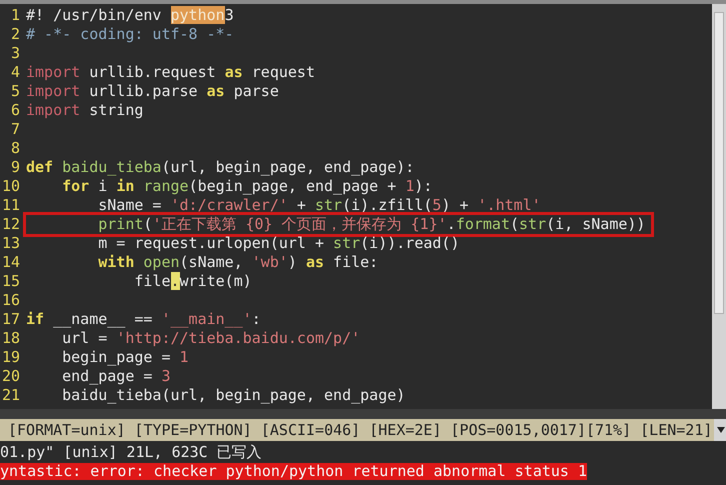 Image resolution: width=726 pixels, height=485 pixels. Describe the element at coordinates (130, 33) in the screenshot. I see `code-comment: # -*- coding: utf-8 -*-` at that location.